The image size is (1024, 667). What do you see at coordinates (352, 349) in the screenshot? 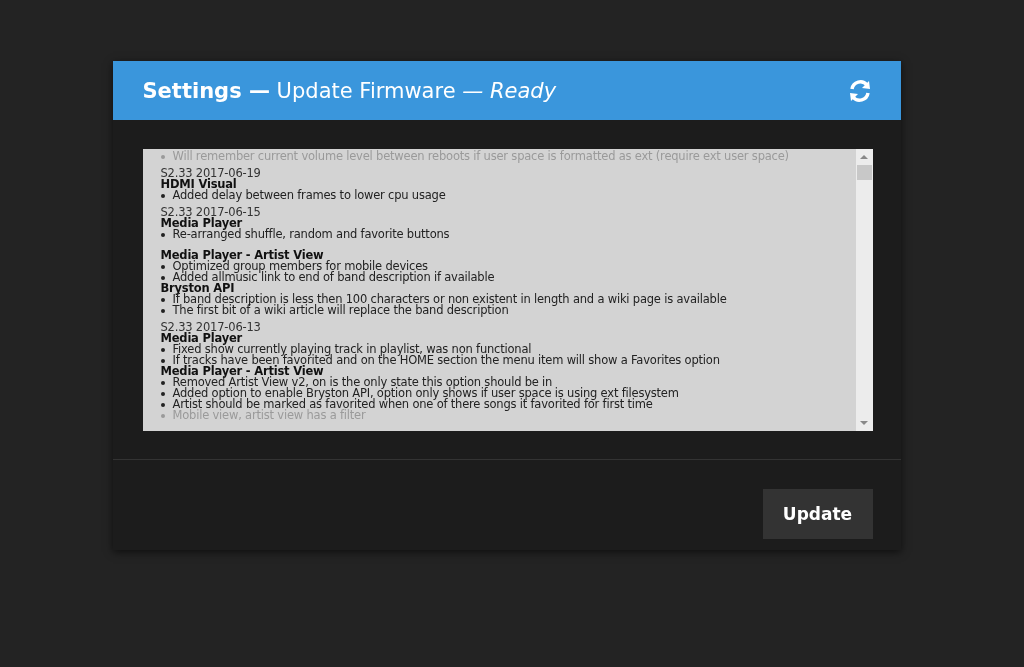
I see `changelog-item: Fixed show currently playing track in playlist, was non functional` at bounding box center [352, 349].